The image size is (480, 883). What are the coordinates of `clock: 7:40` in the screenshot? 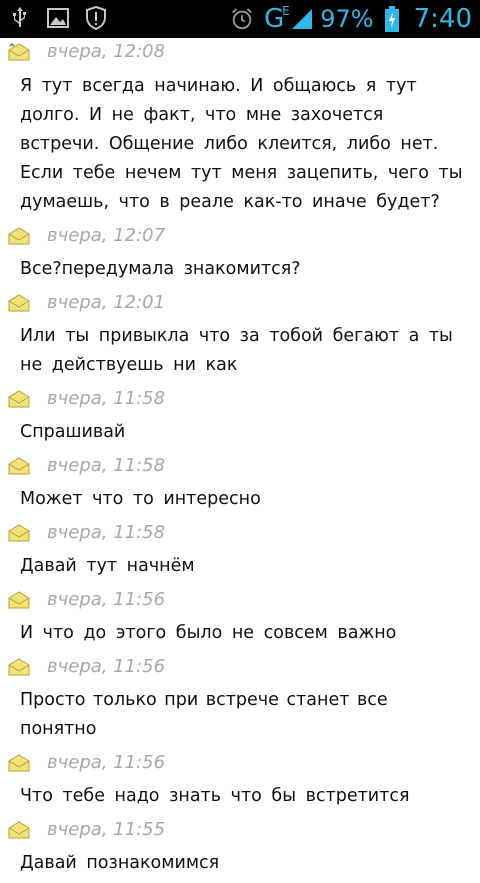 It's located at (442, 19).